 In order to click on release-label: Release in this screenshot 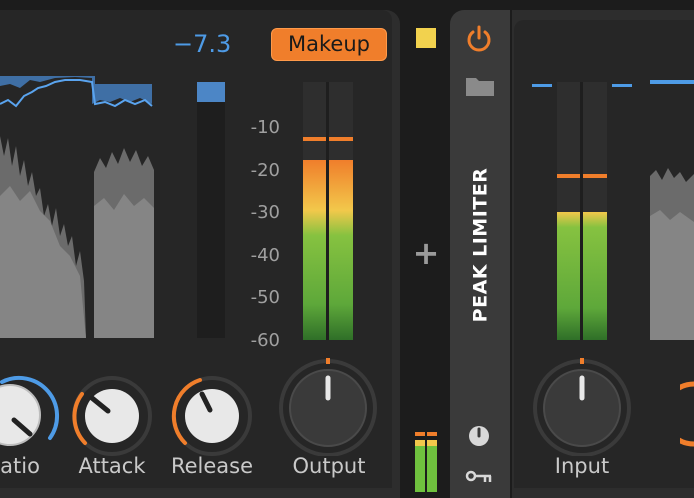, I will do `click(212, 466)`.